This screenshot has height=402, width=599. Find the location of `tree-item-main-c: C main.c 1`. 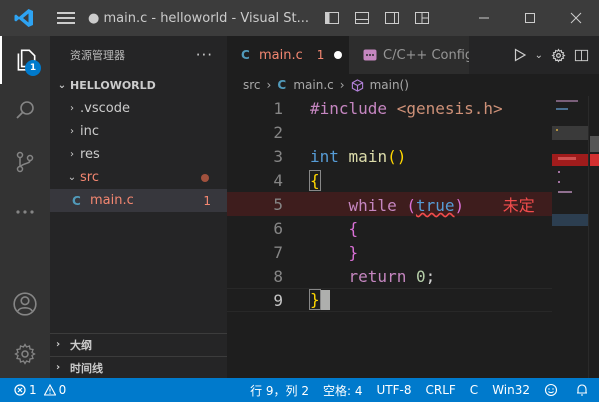

tree-item-main-c: C main.c 1 is located at coordinates (138, 200).